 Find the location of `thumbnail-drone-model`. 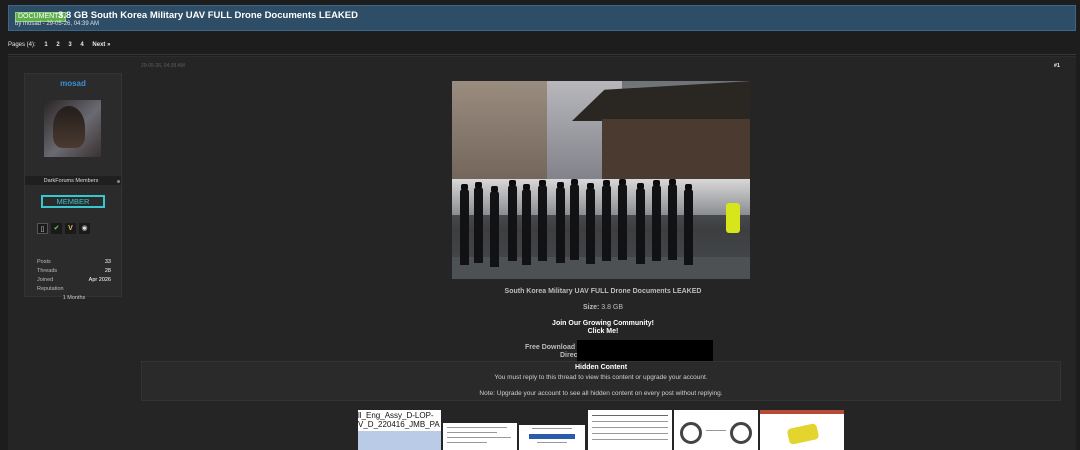

thumbnail-drone-model is located at coordinates (802, 430).